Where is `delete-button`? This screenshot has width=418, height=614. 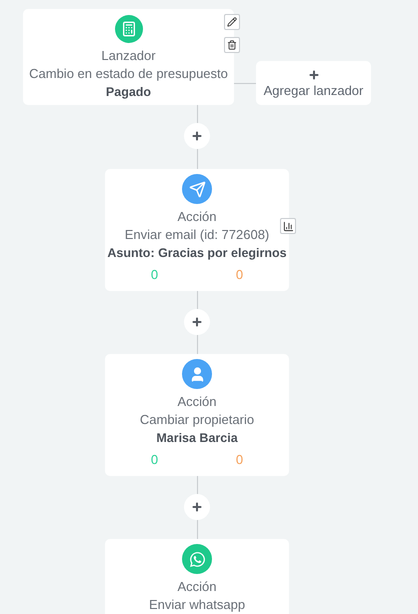
delete-button is located at coordinates (232, 45).